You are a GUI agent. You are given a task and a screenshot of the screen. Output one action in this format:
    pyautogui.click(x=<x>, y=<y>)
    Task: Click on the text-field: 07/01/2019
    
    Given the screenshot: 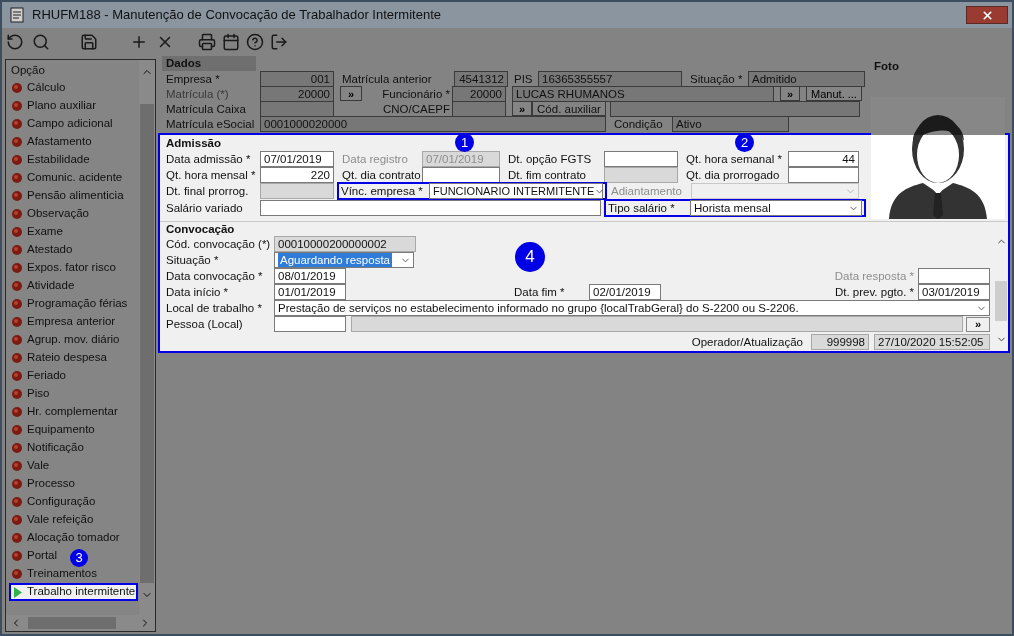 What is the action you would take?
    pyautogui.click(x=297, y=159)
    